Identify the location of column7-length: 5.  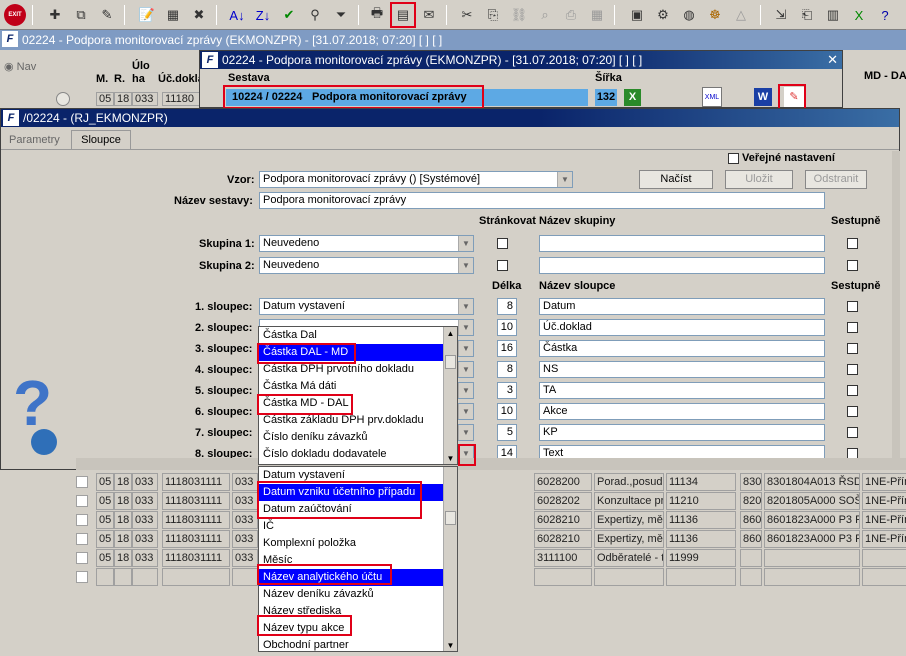
(507, 432).